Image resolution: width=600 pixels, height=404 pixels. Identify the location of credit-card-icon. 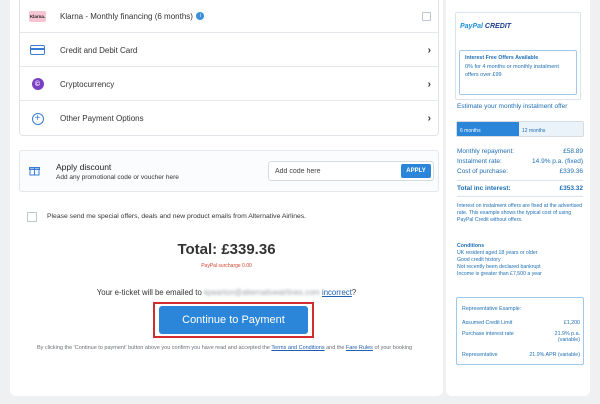
(37, 50).